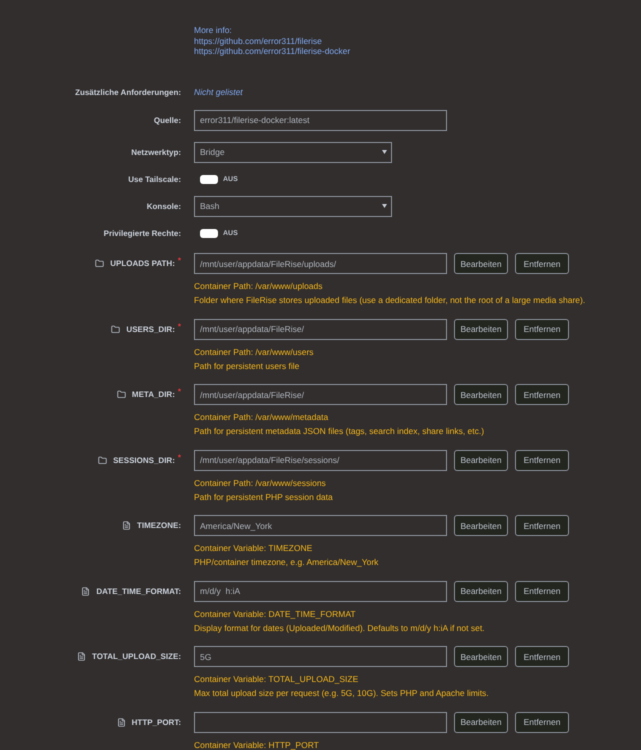  Describe the element at coordinates (254, 352) in the screenshot. I see `container-info-text: Container Path: /var/www/users` at that location.